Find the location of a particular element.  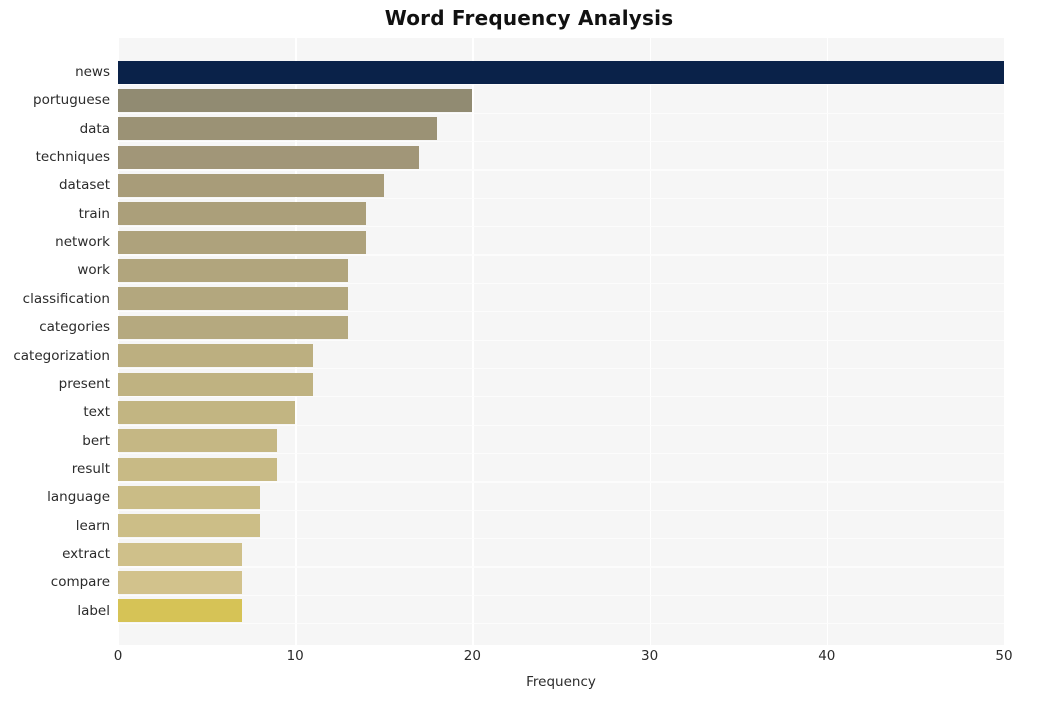

y-tick-label-text: text is located at coordinates (96, 412).